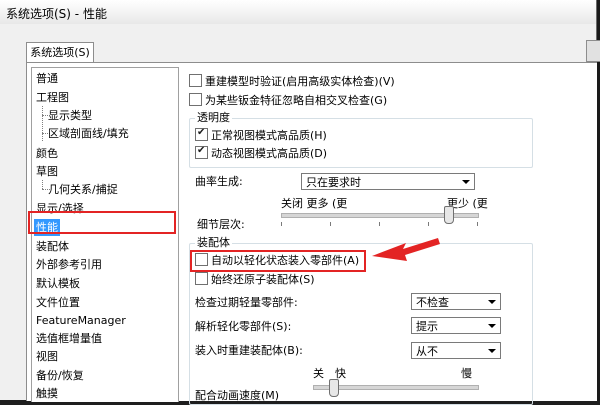  Describe the element at coordinates (278, 261) in the screenshot. I see `highlight-box-auto-lightweight` at that location.